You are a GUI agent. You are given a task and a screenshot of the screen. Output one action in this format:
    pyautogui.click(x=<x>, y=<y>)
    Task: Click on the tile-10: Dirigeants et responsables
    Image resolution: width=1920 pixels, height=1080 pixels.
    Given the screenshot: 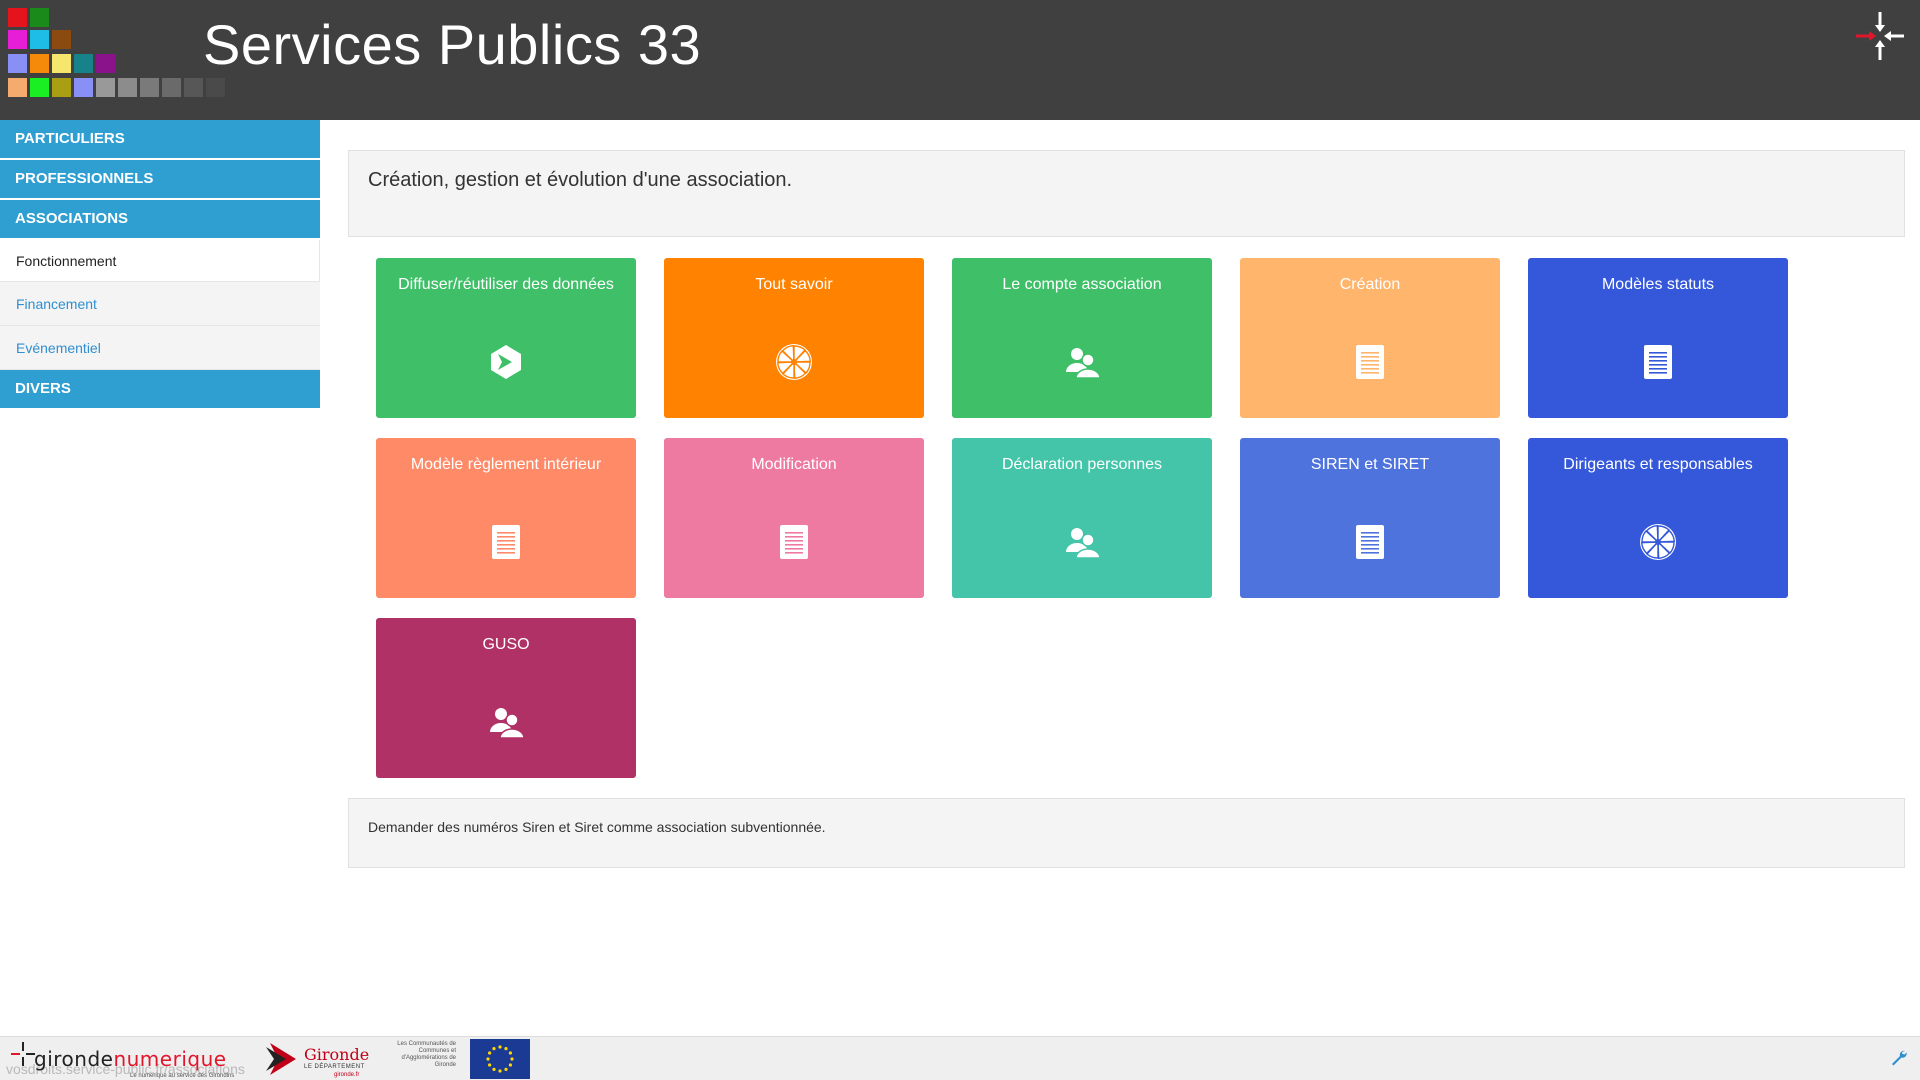 What is the action you would take?
    pyautogui.click(x=1658, y=518)
    